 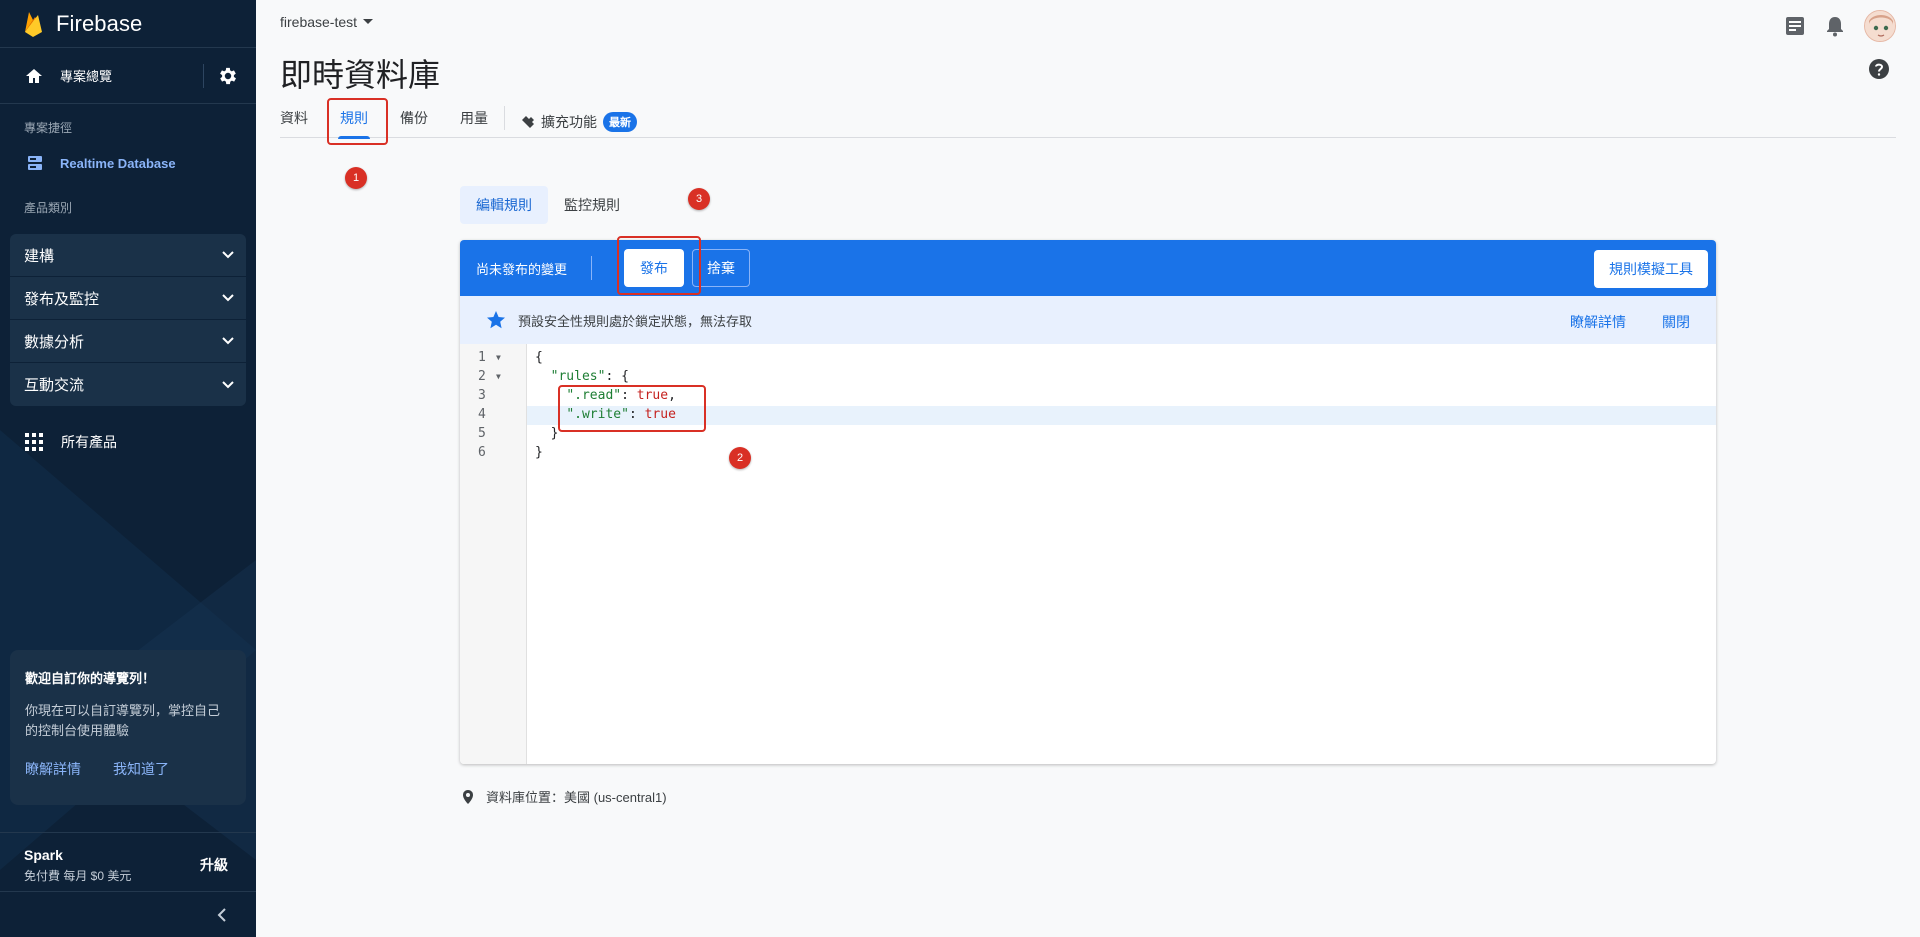 What do you see at coordinates (128, 384) in the screenshot?
I see `sidebar-category-engage: 互動交流` at bounding box center [128, 384].